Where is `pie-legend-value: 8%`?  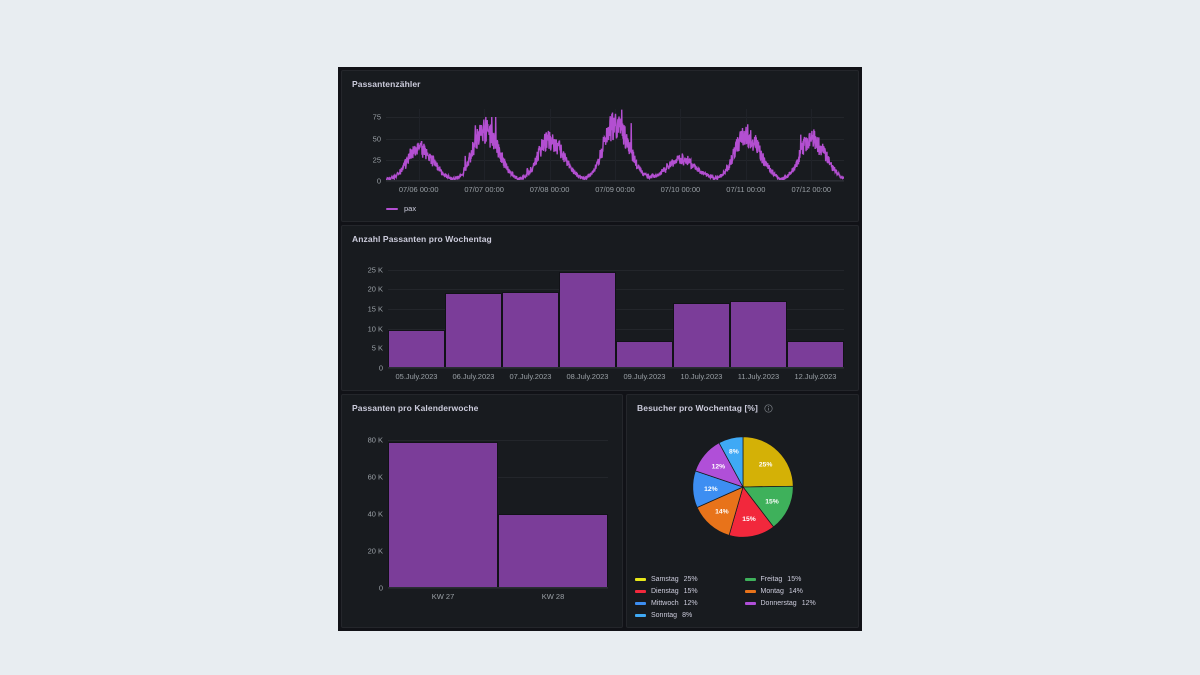
pie-legend-value: 8% is located at coordinates (687, 615).